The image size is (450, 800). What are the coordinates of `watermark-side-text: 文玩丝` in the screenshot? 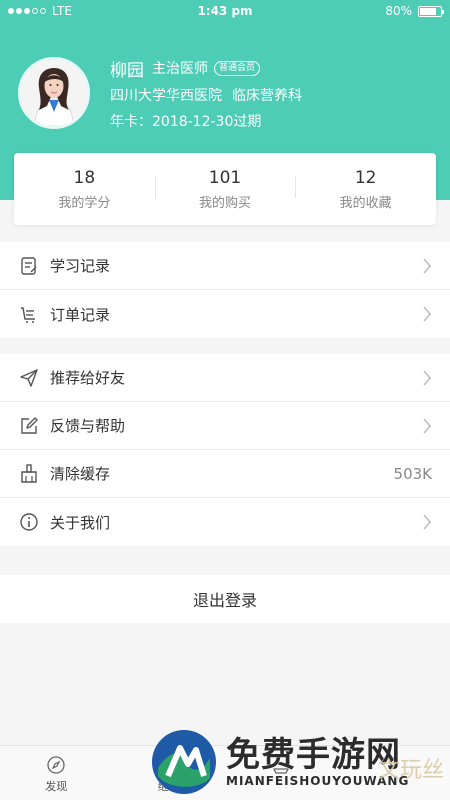 It's located at (410, 770).